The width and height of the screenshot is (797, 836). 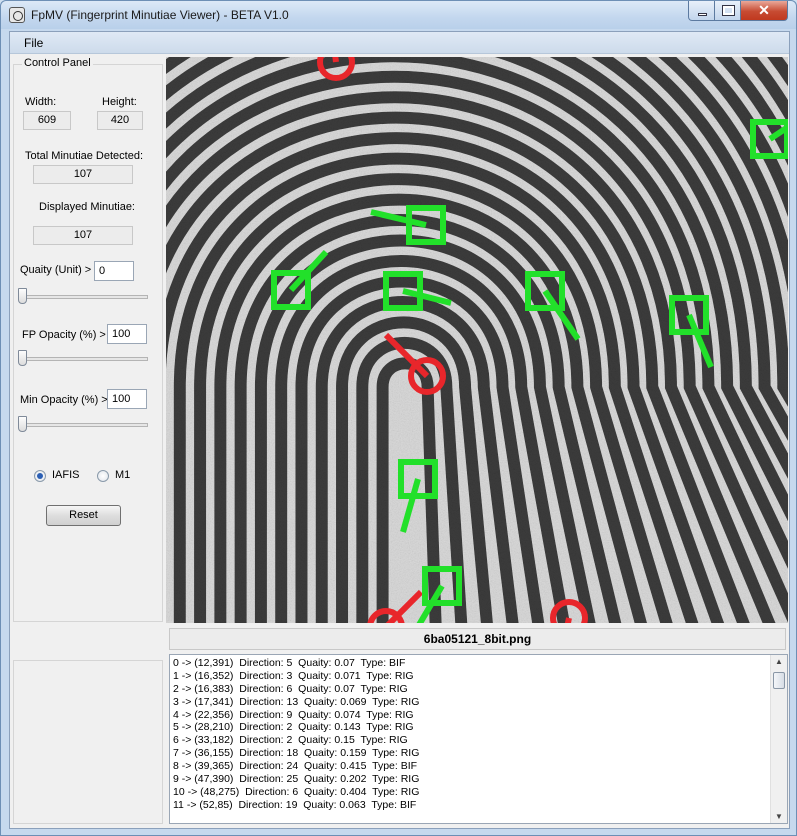 What do you see at coordinates (103, 476) in the screenshot?
I see `m1-radio` at bounding box center [103, 476].